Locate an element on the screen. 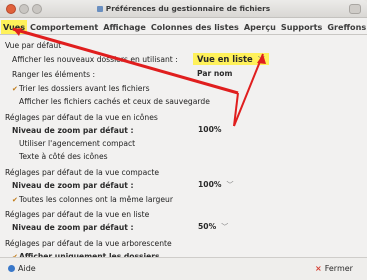 The image size is (367, 280). tab-comportement: Comportement is located at coordinates (64, 27).